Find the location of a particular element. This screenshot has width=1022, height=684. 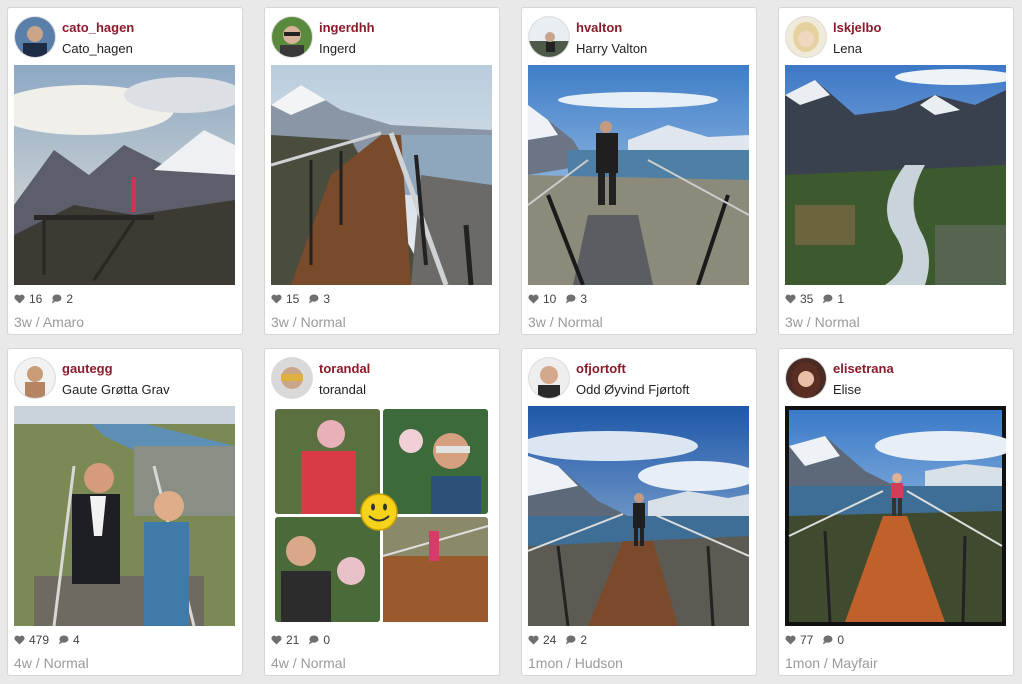

comment-count-value: 3 is located at coordinates (584, 299).